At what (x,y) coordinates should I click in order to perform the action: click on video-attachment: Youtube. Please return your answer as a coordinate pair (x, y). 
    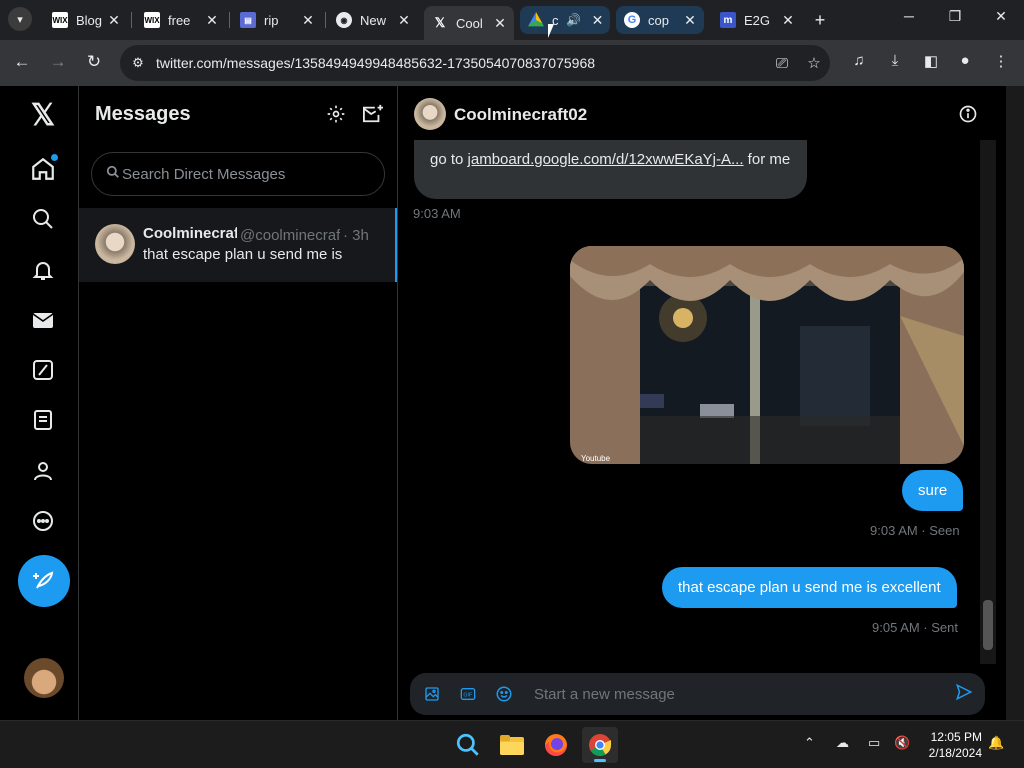
    Looking at the image, I should click on (767, 355).